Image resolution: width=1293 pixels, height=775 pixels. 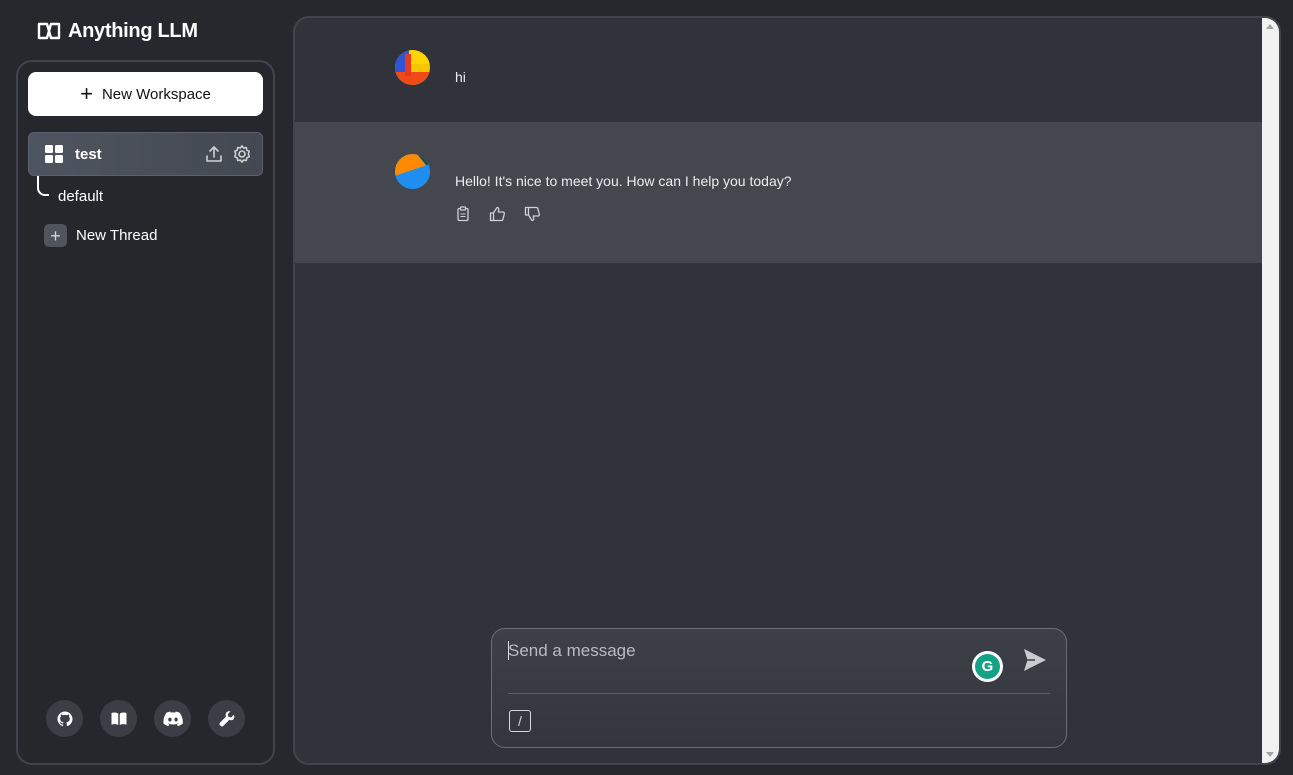 I want to click on settings-button, so click(x=226, y=718).